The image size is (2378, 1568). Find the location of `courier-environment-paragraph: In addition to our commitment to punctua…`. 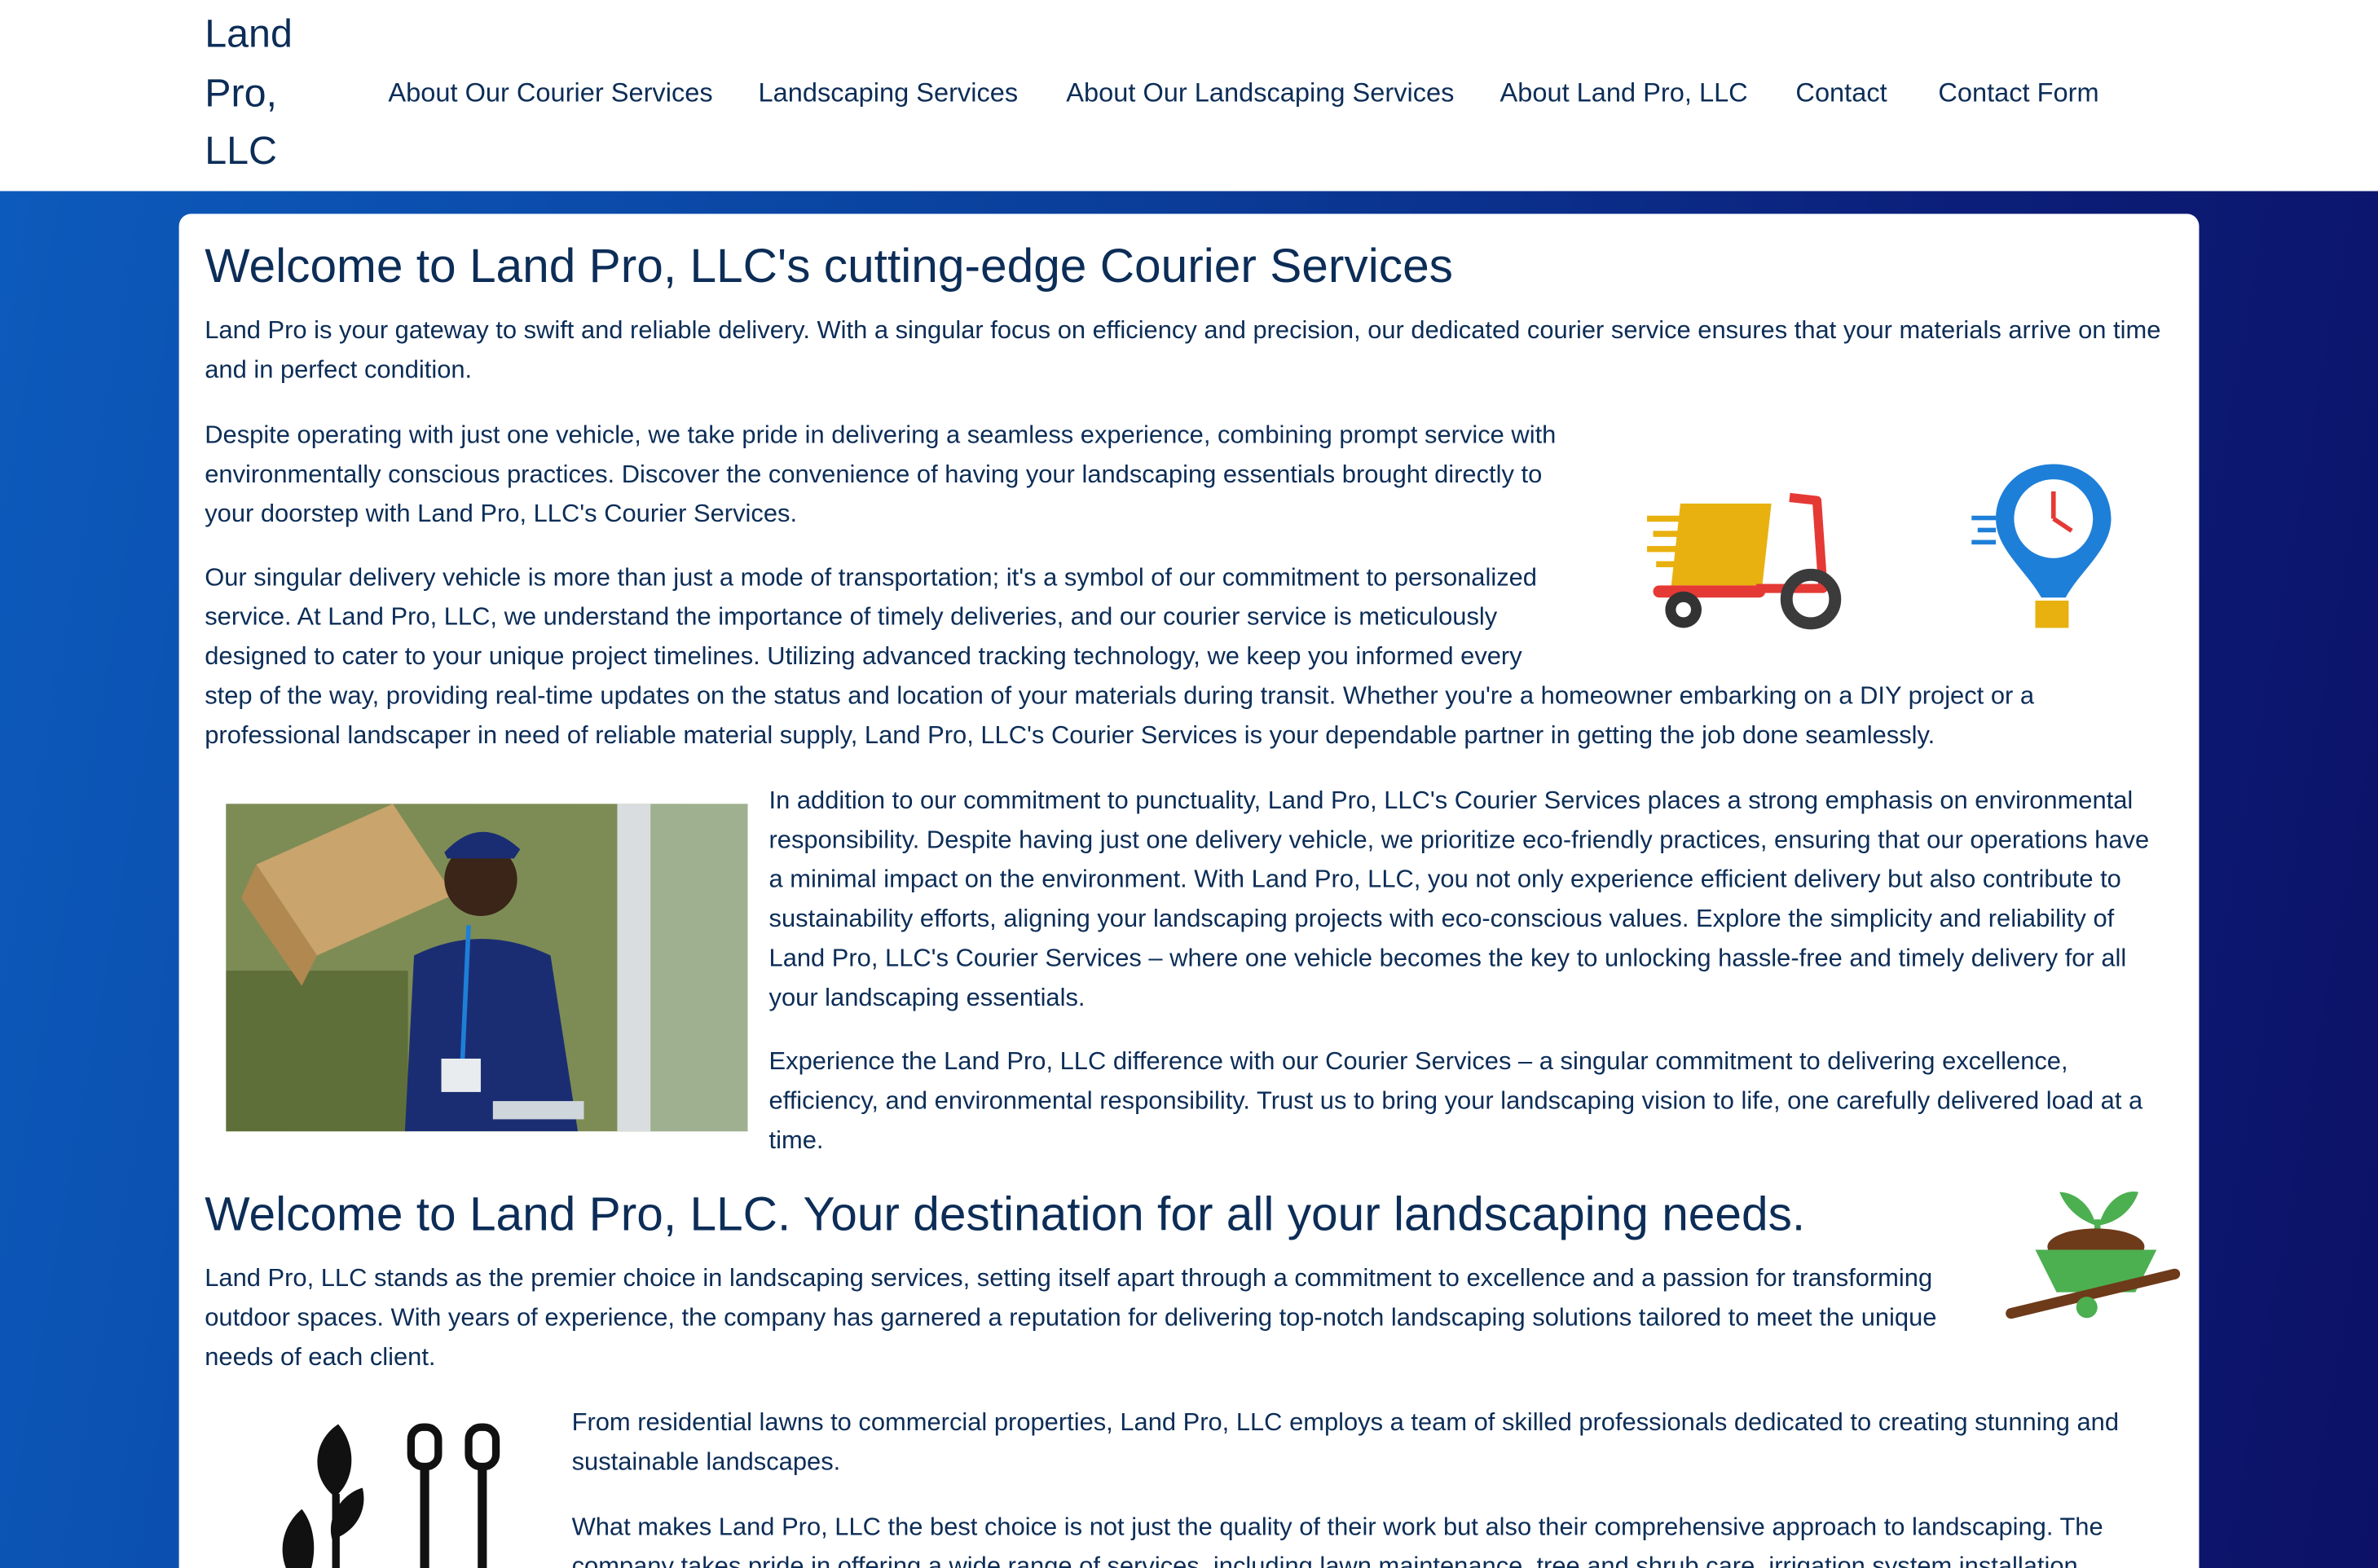

courier-environment-paragraph: In addition to our commitment to punctua… is located at coordinates (1459, 898).